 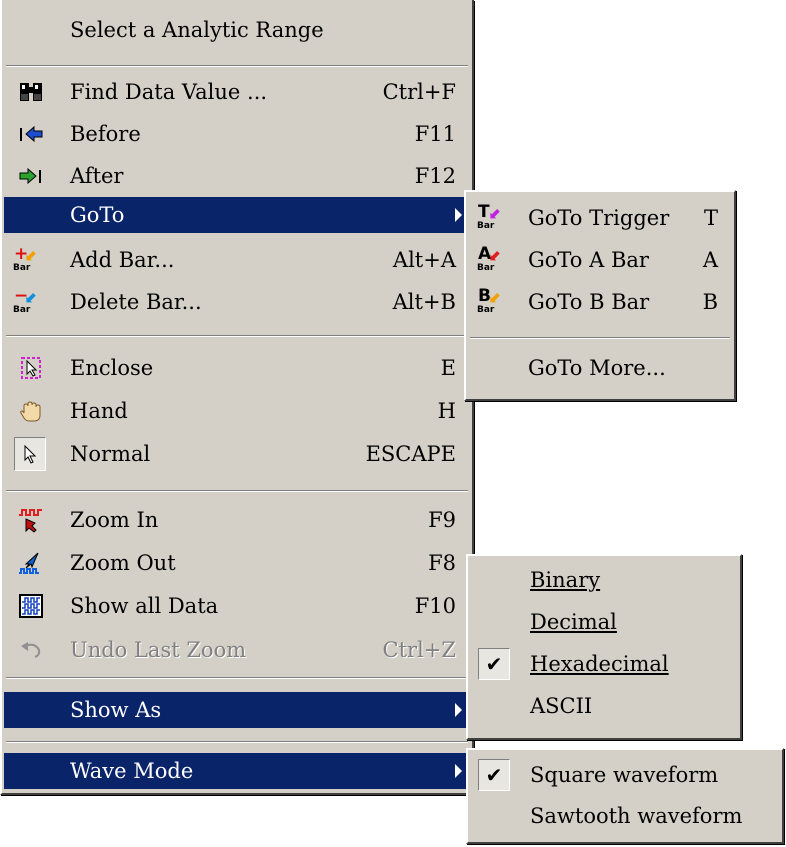 I want to click on menu-header-select-range: Select a Analytic Range, so click(x=237, y=30).